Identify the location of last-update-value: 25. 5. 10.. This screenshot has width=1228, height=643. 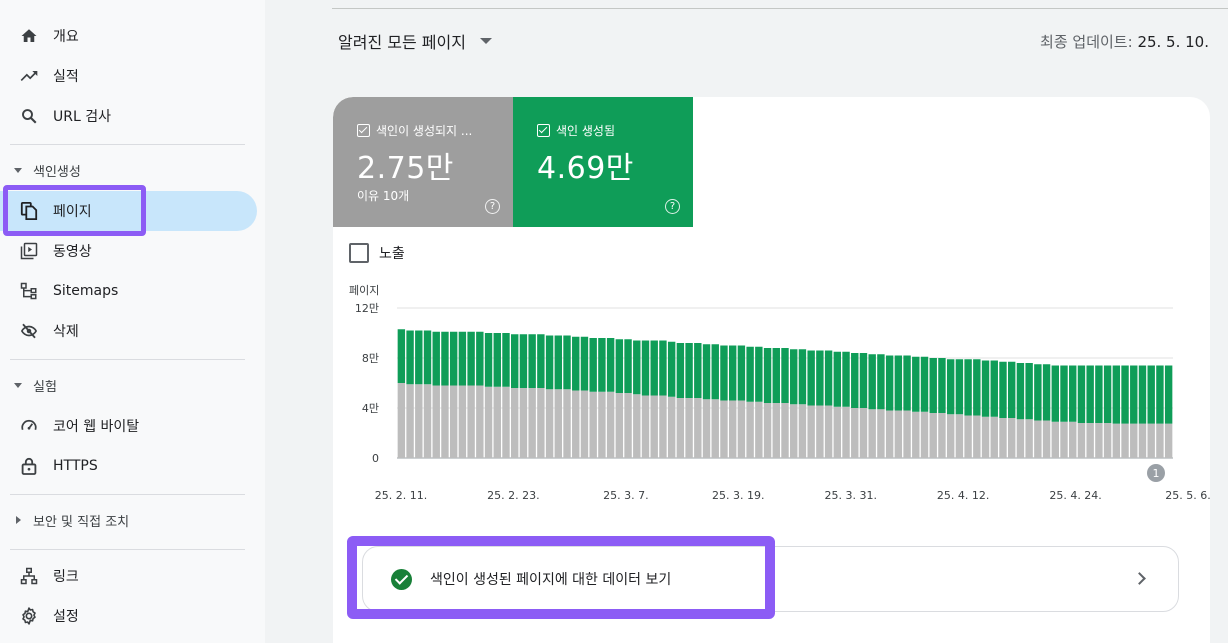
(1173, 42).